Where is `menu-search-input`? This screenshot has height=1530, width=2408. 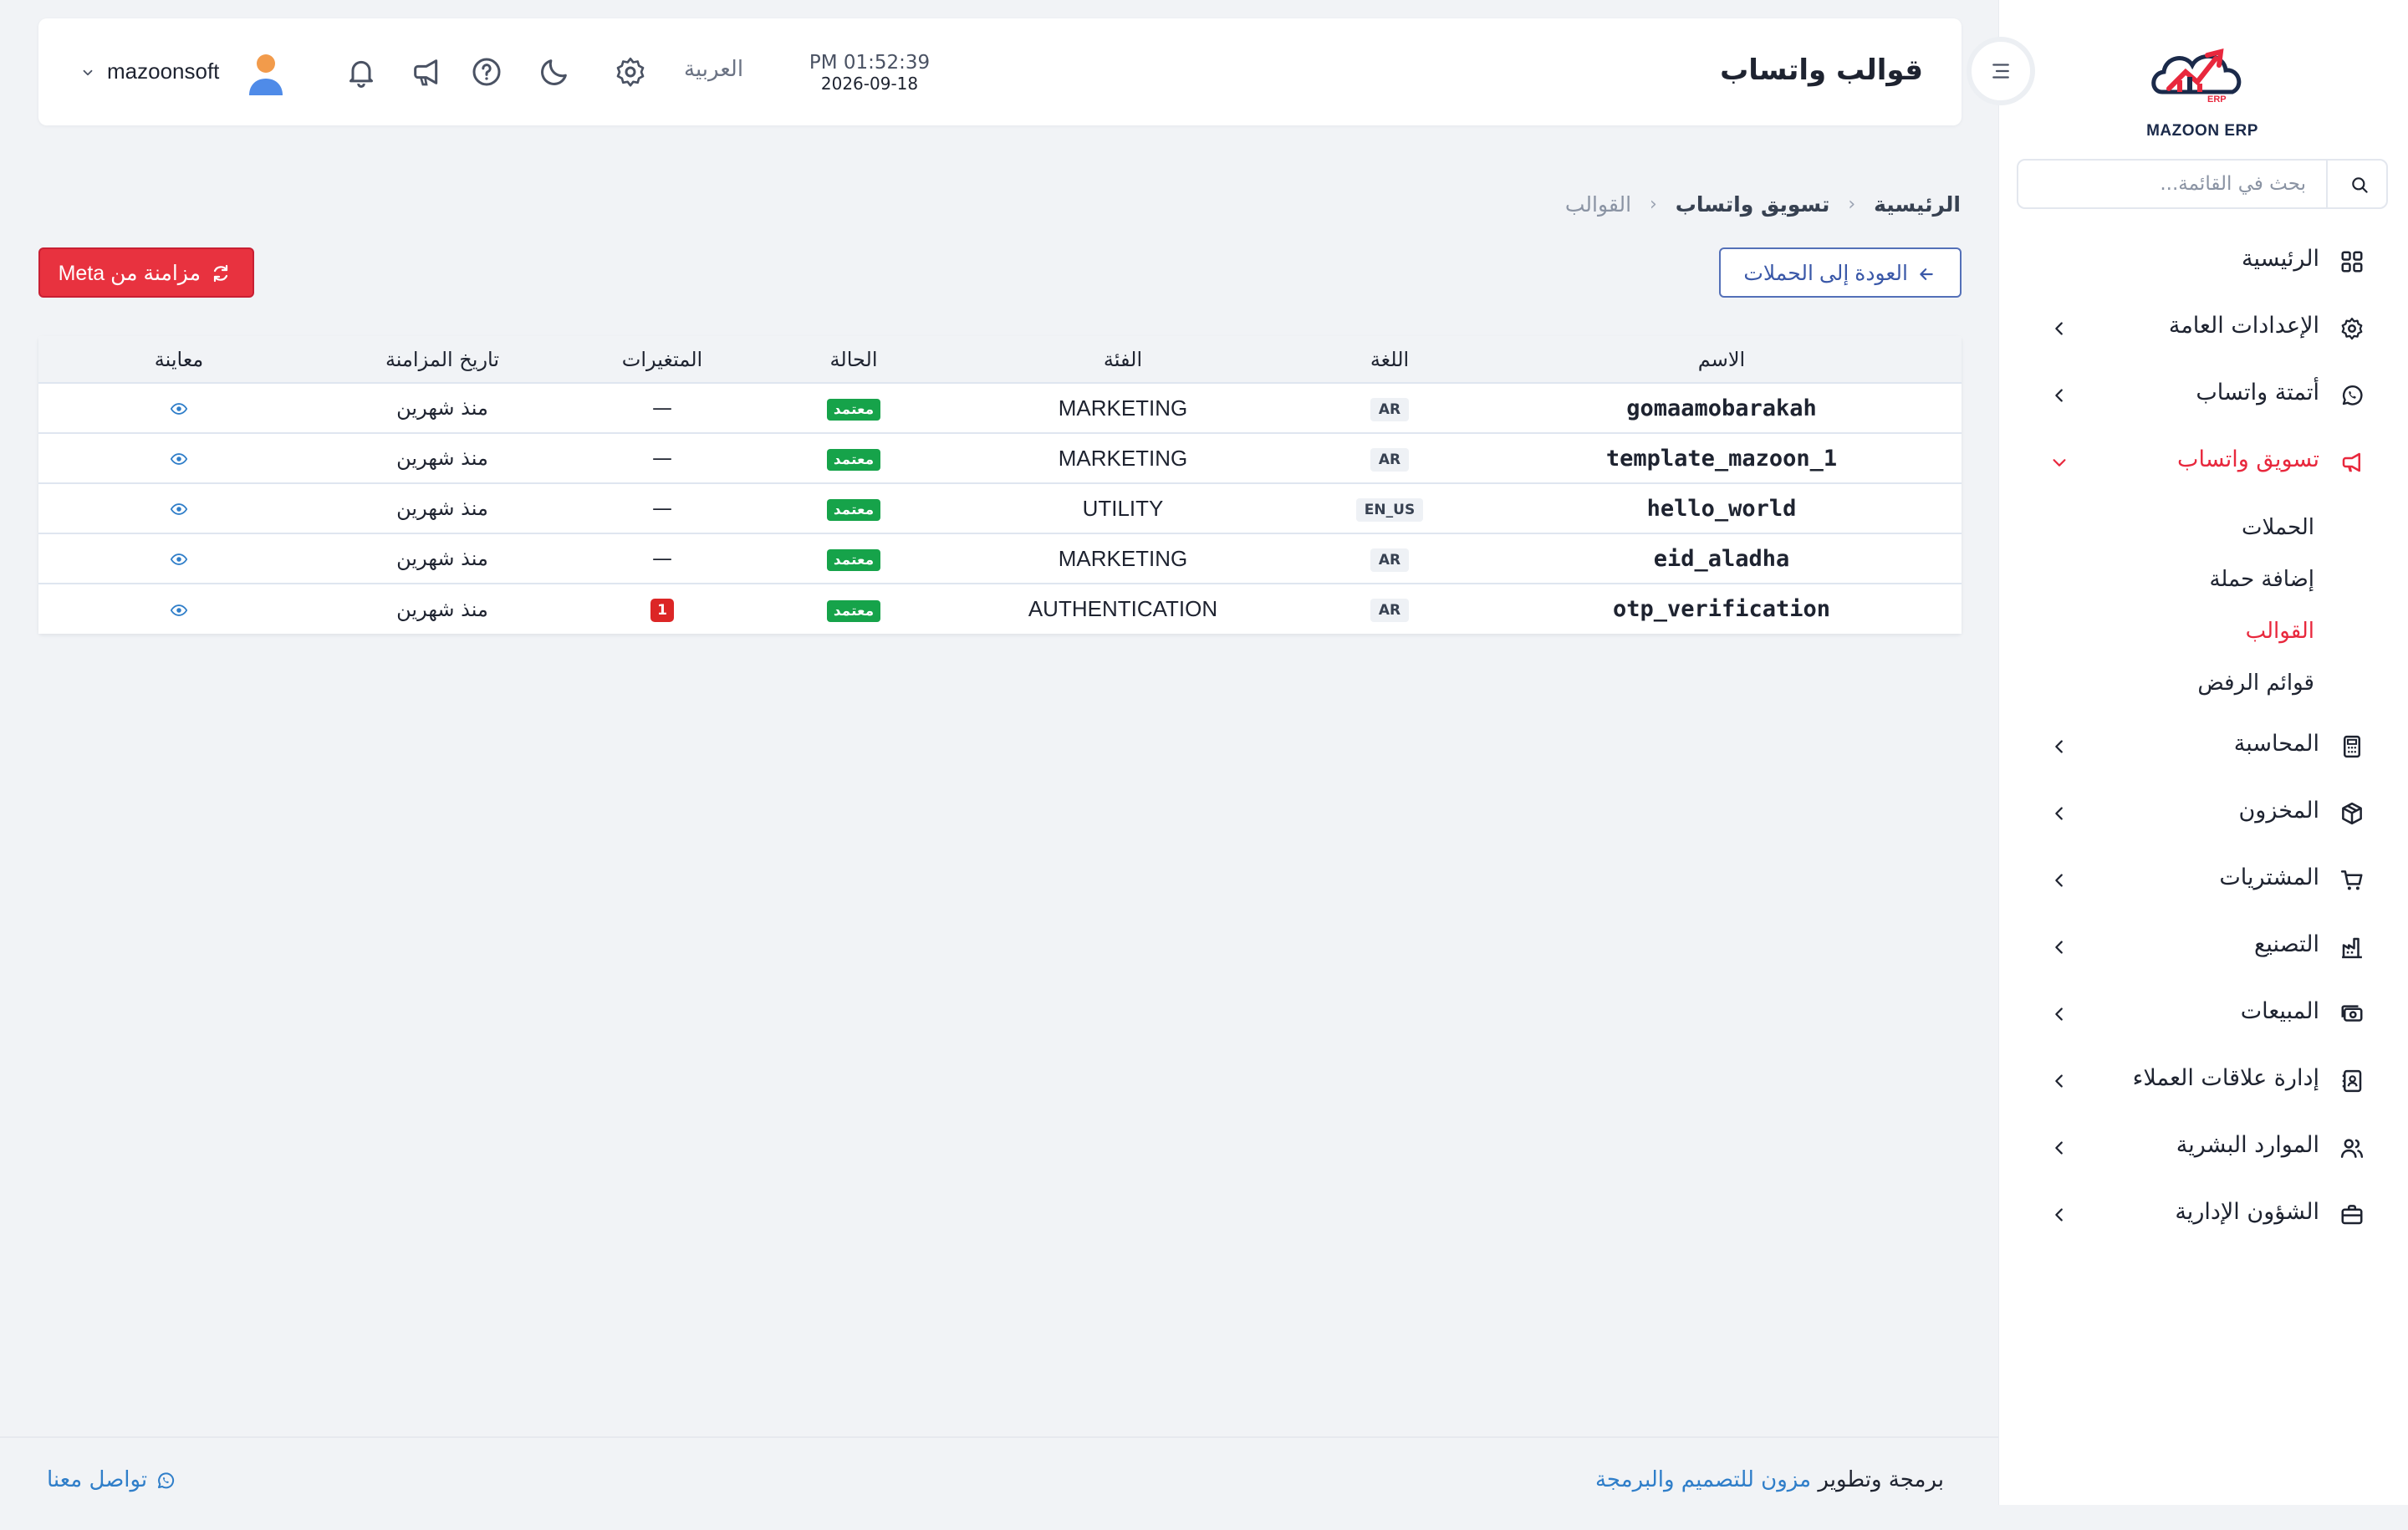 menu-search-input is located at coordinates (2168, 184).